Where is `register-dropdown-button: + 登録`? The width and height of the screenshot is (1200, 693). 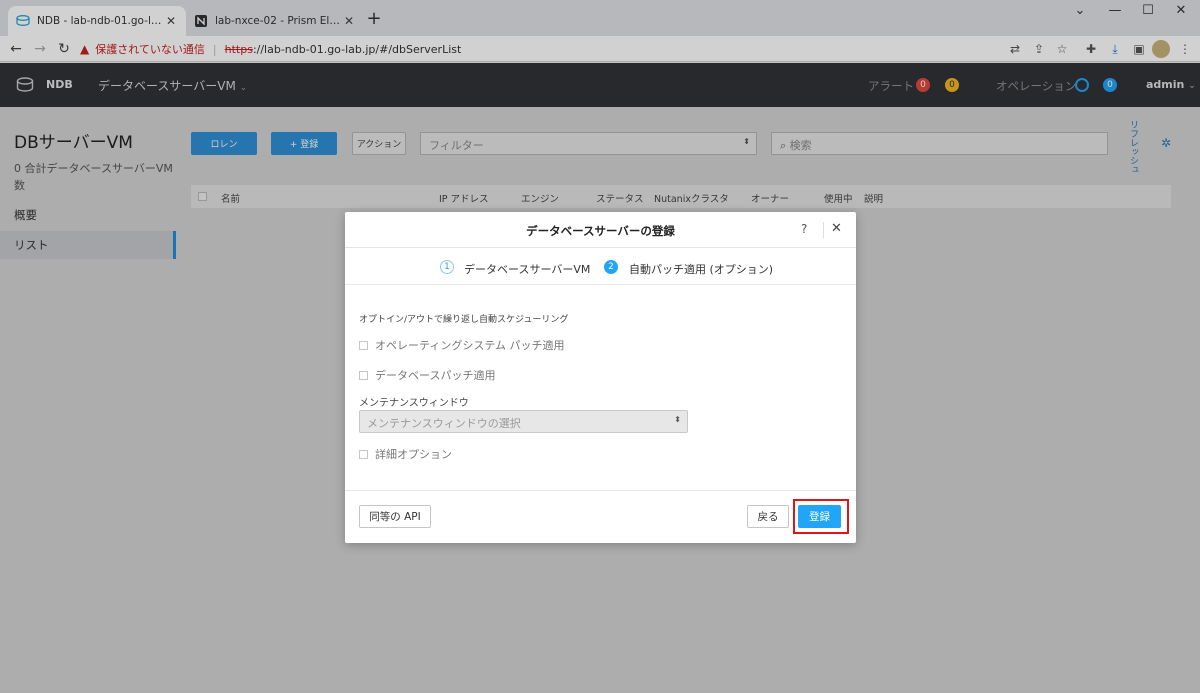 register-dropdown-button: + 登録 is located at coordinates (304, 143).